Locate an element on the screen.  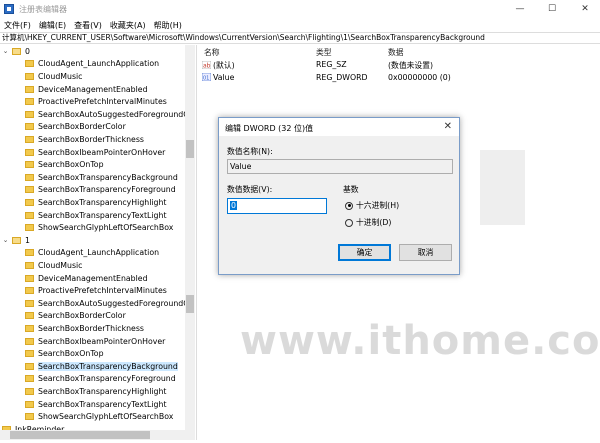
tree-item-label: SearchBoxAutoSuggestedForegroundCo is located at coordinates (111, 303).